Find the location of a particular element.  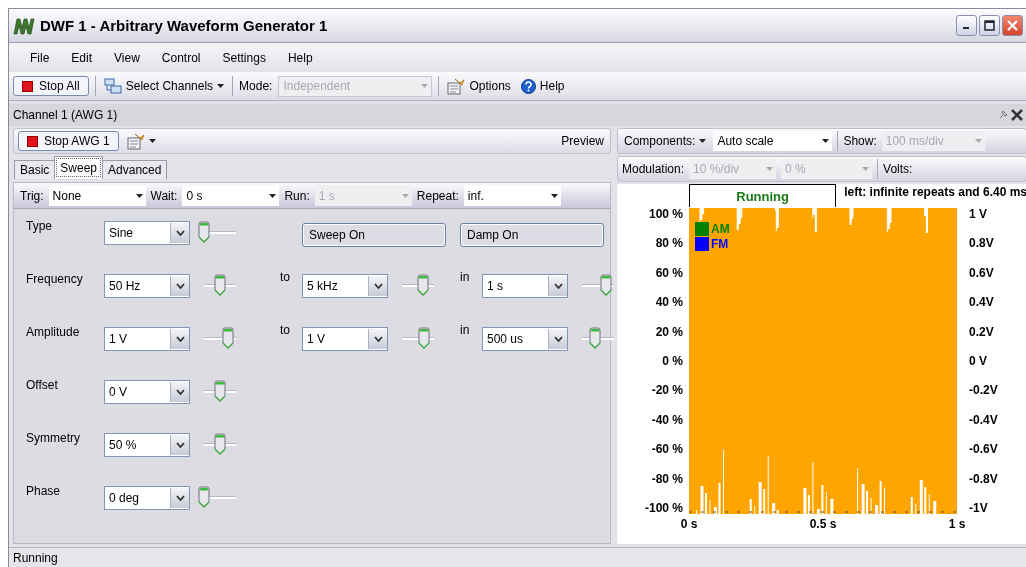

legend-label: FM is located at coordinates (720, 244).